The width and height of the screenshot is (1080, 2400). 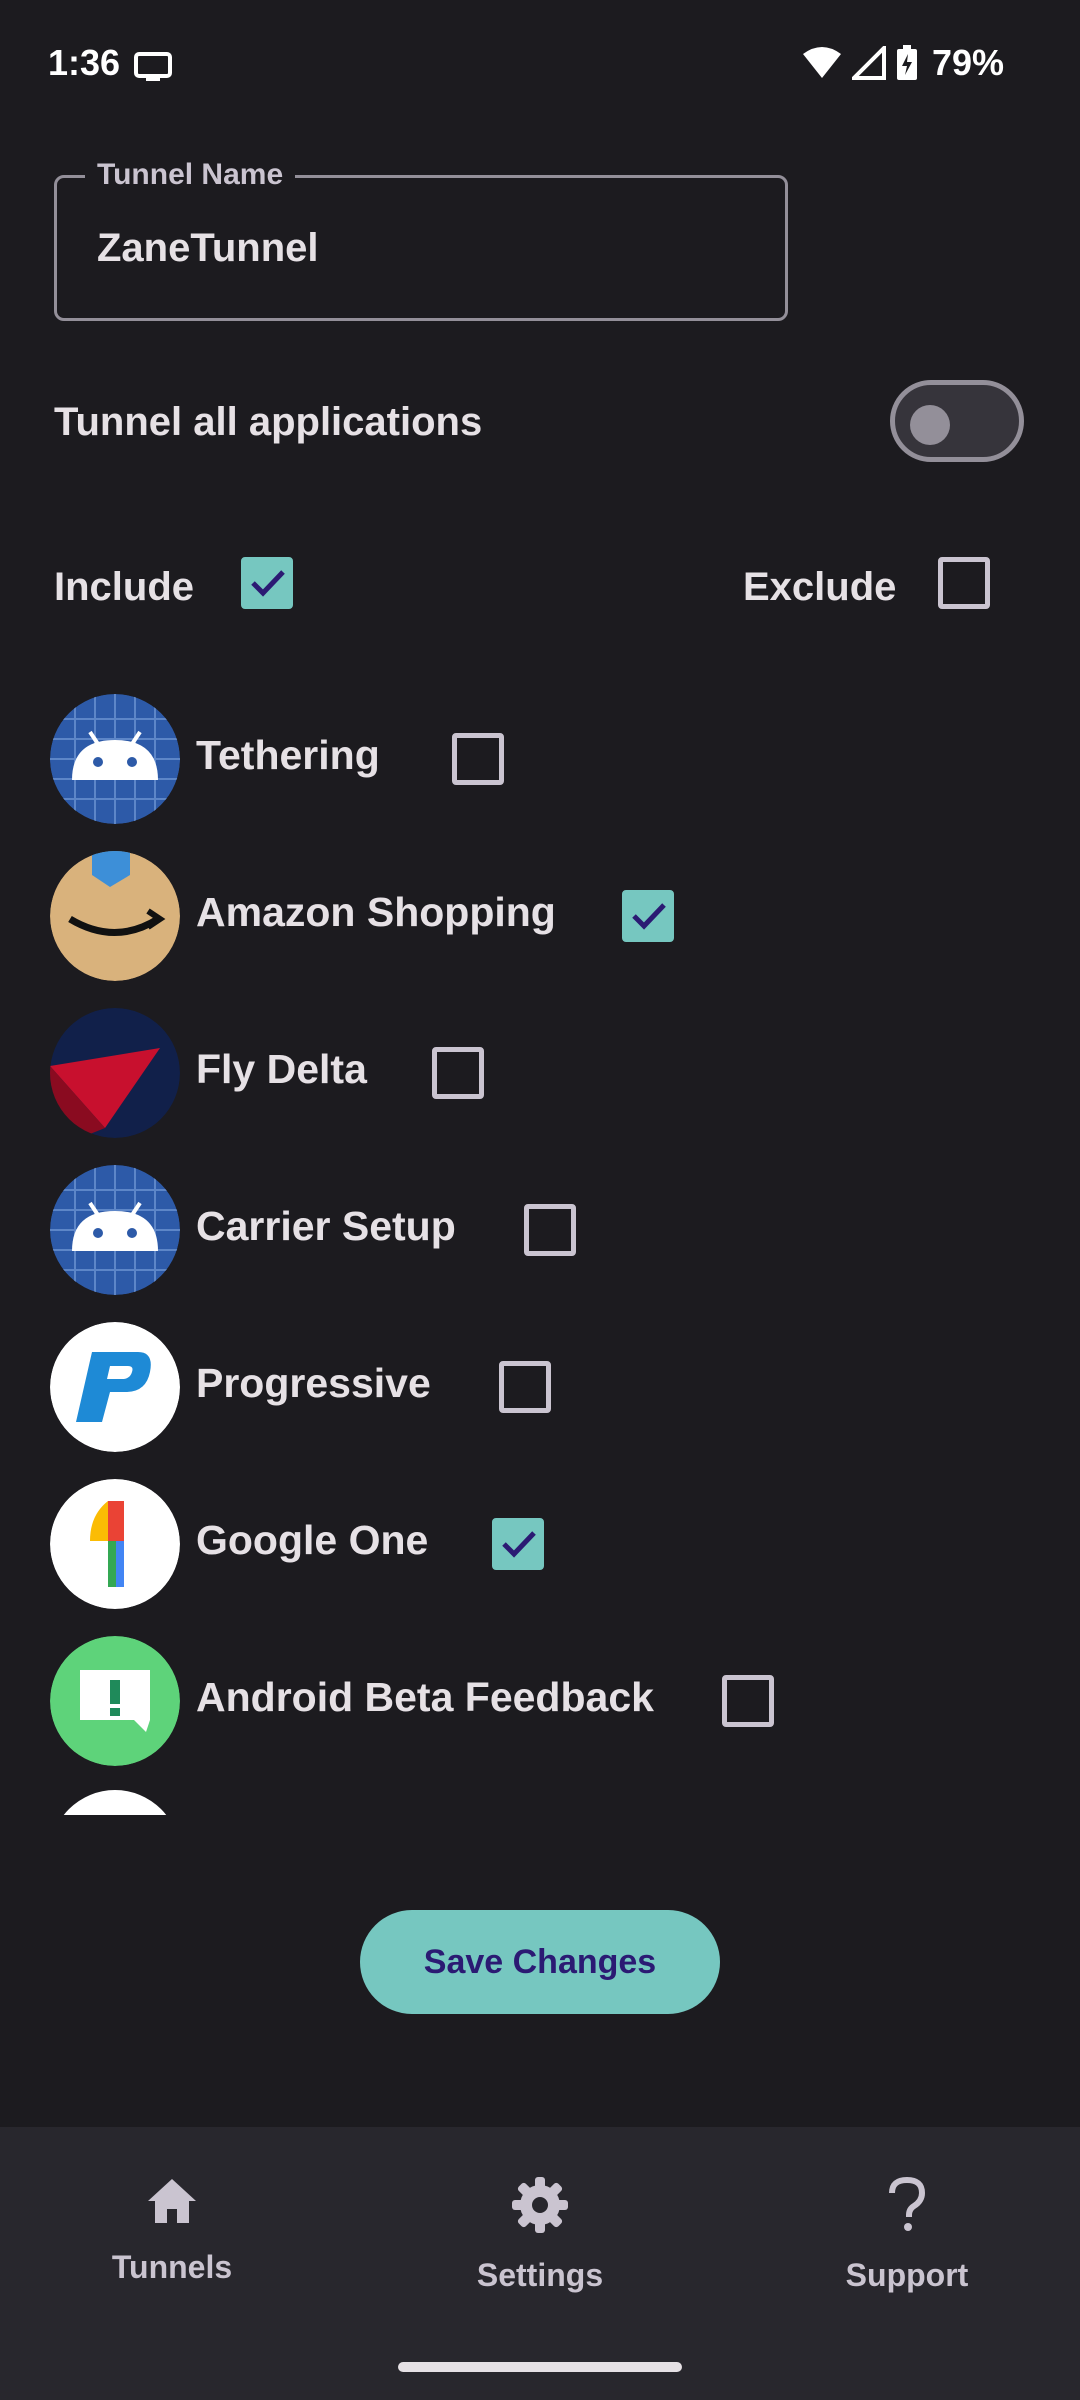 I want to click on cell-signal-icon, so click(x=868, y=63).